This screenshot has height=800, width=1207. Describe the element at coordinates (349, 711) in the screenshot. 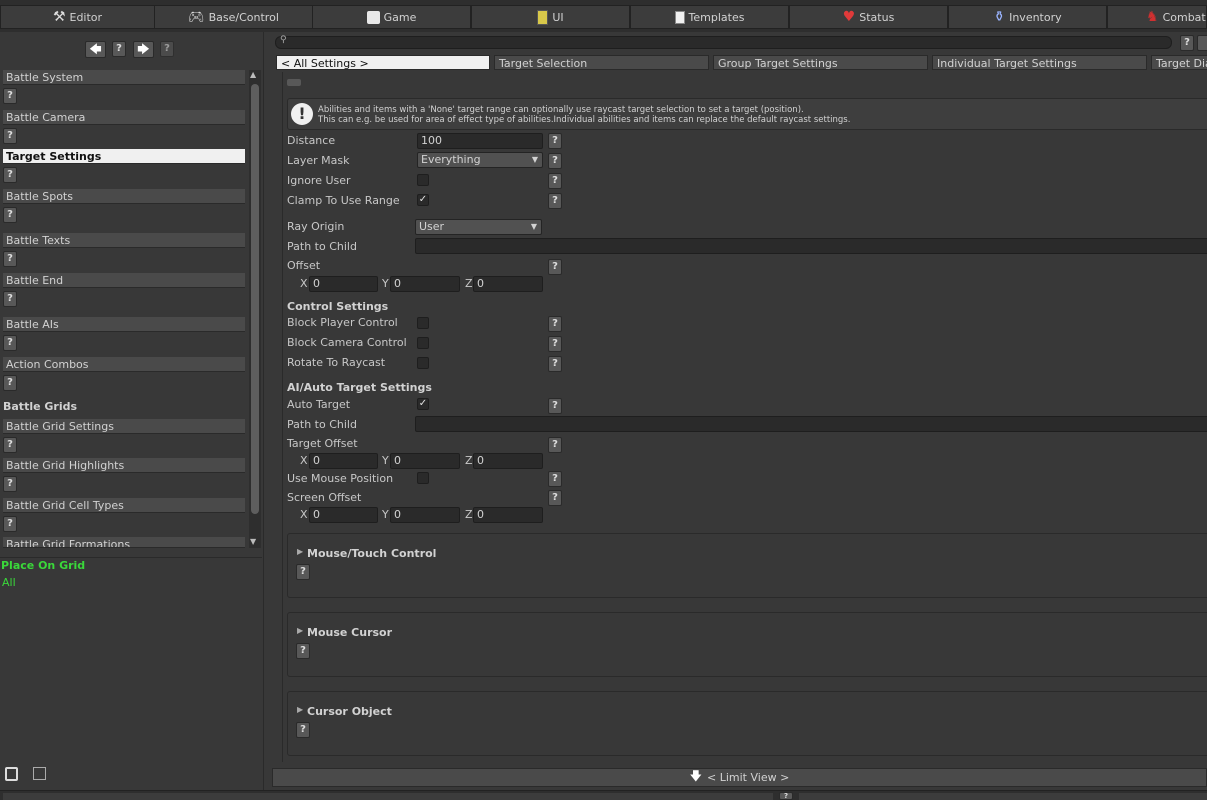

I see `foldout-title: Cursor Object` at that location.